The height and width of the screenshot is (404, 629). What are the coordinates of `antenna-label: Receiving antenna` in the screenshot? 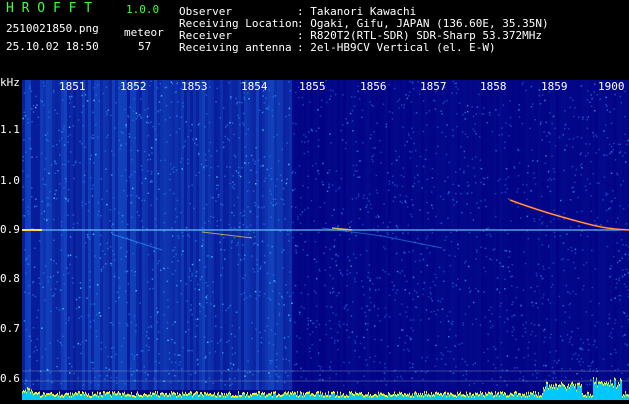 It's located at (235, 47).